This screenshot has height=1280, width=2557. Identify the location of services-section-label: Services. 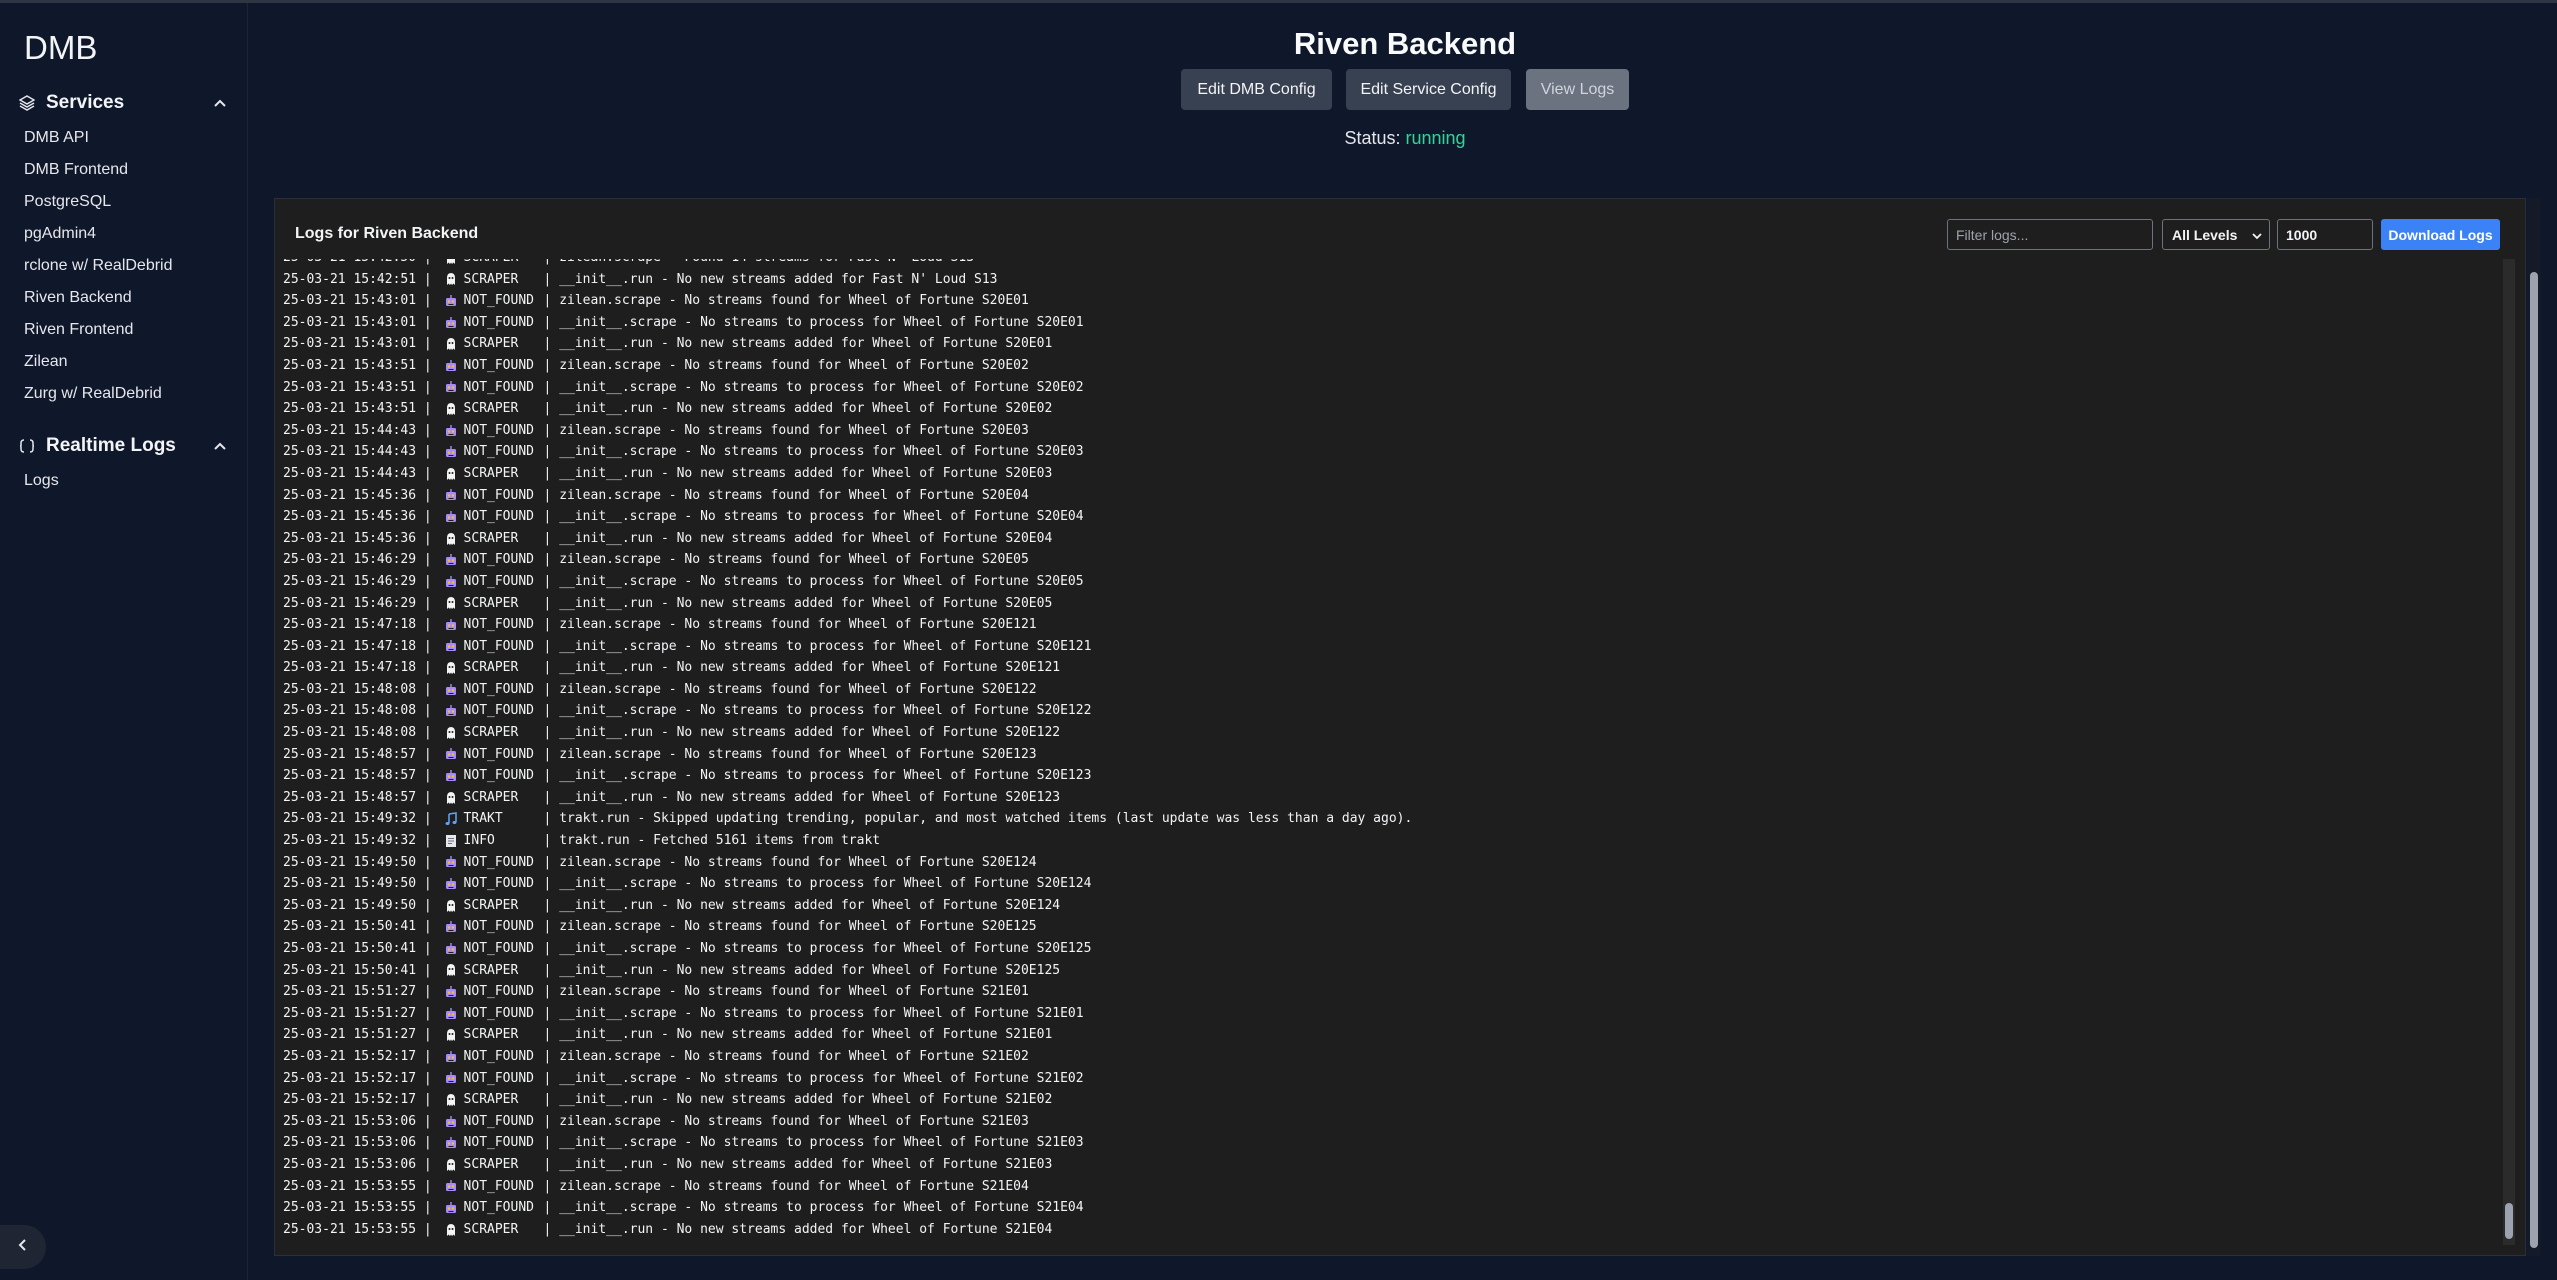
(85, 102).